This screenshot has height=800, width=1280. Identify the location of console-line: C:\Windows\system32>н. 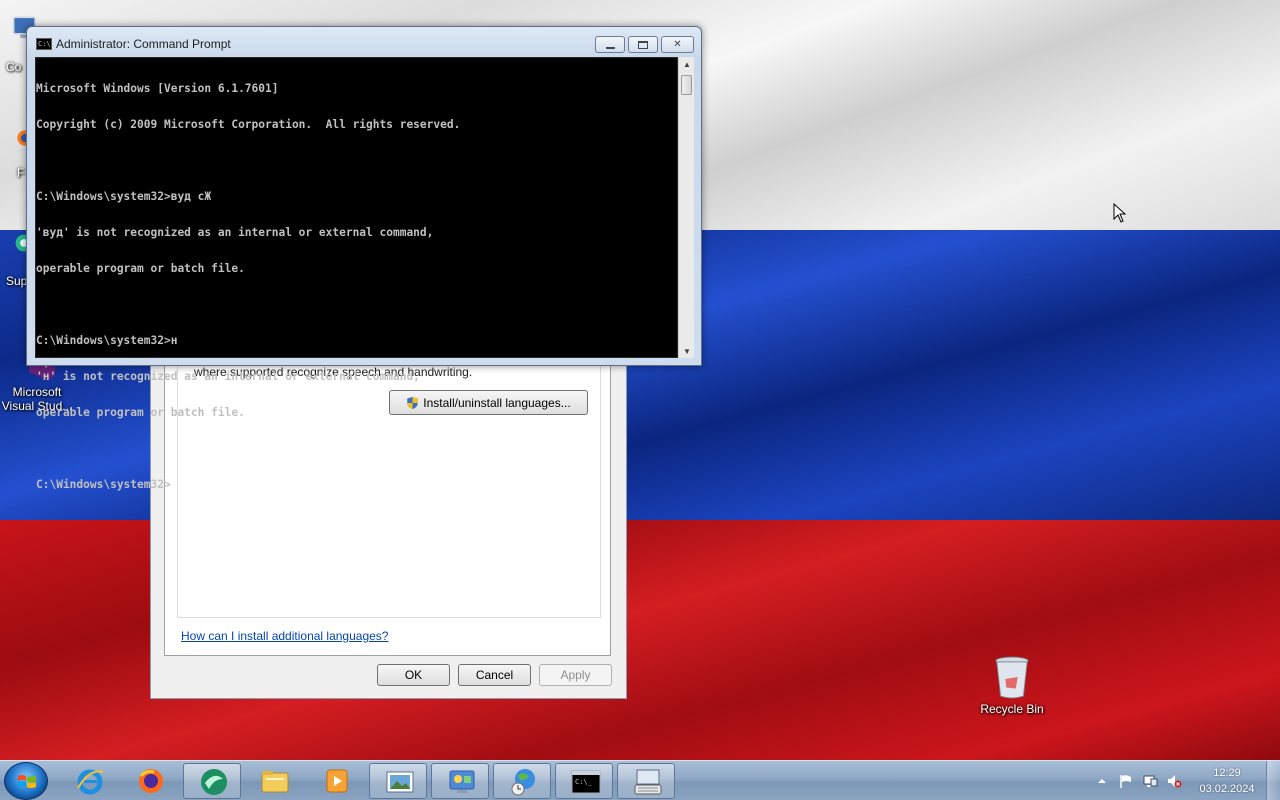
(107, 340).